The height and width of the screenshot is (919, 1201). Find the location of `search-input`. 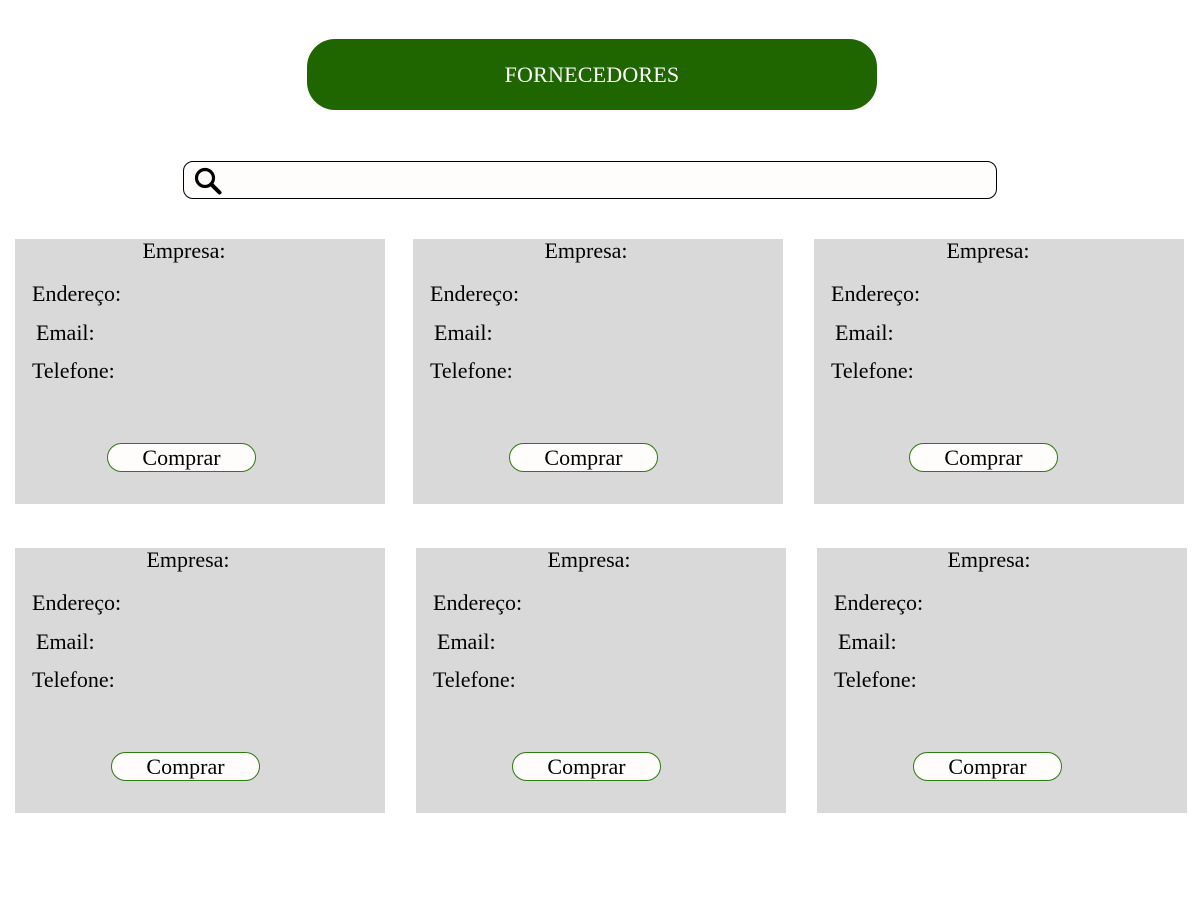

search-input is located at coordinates (608, 180).